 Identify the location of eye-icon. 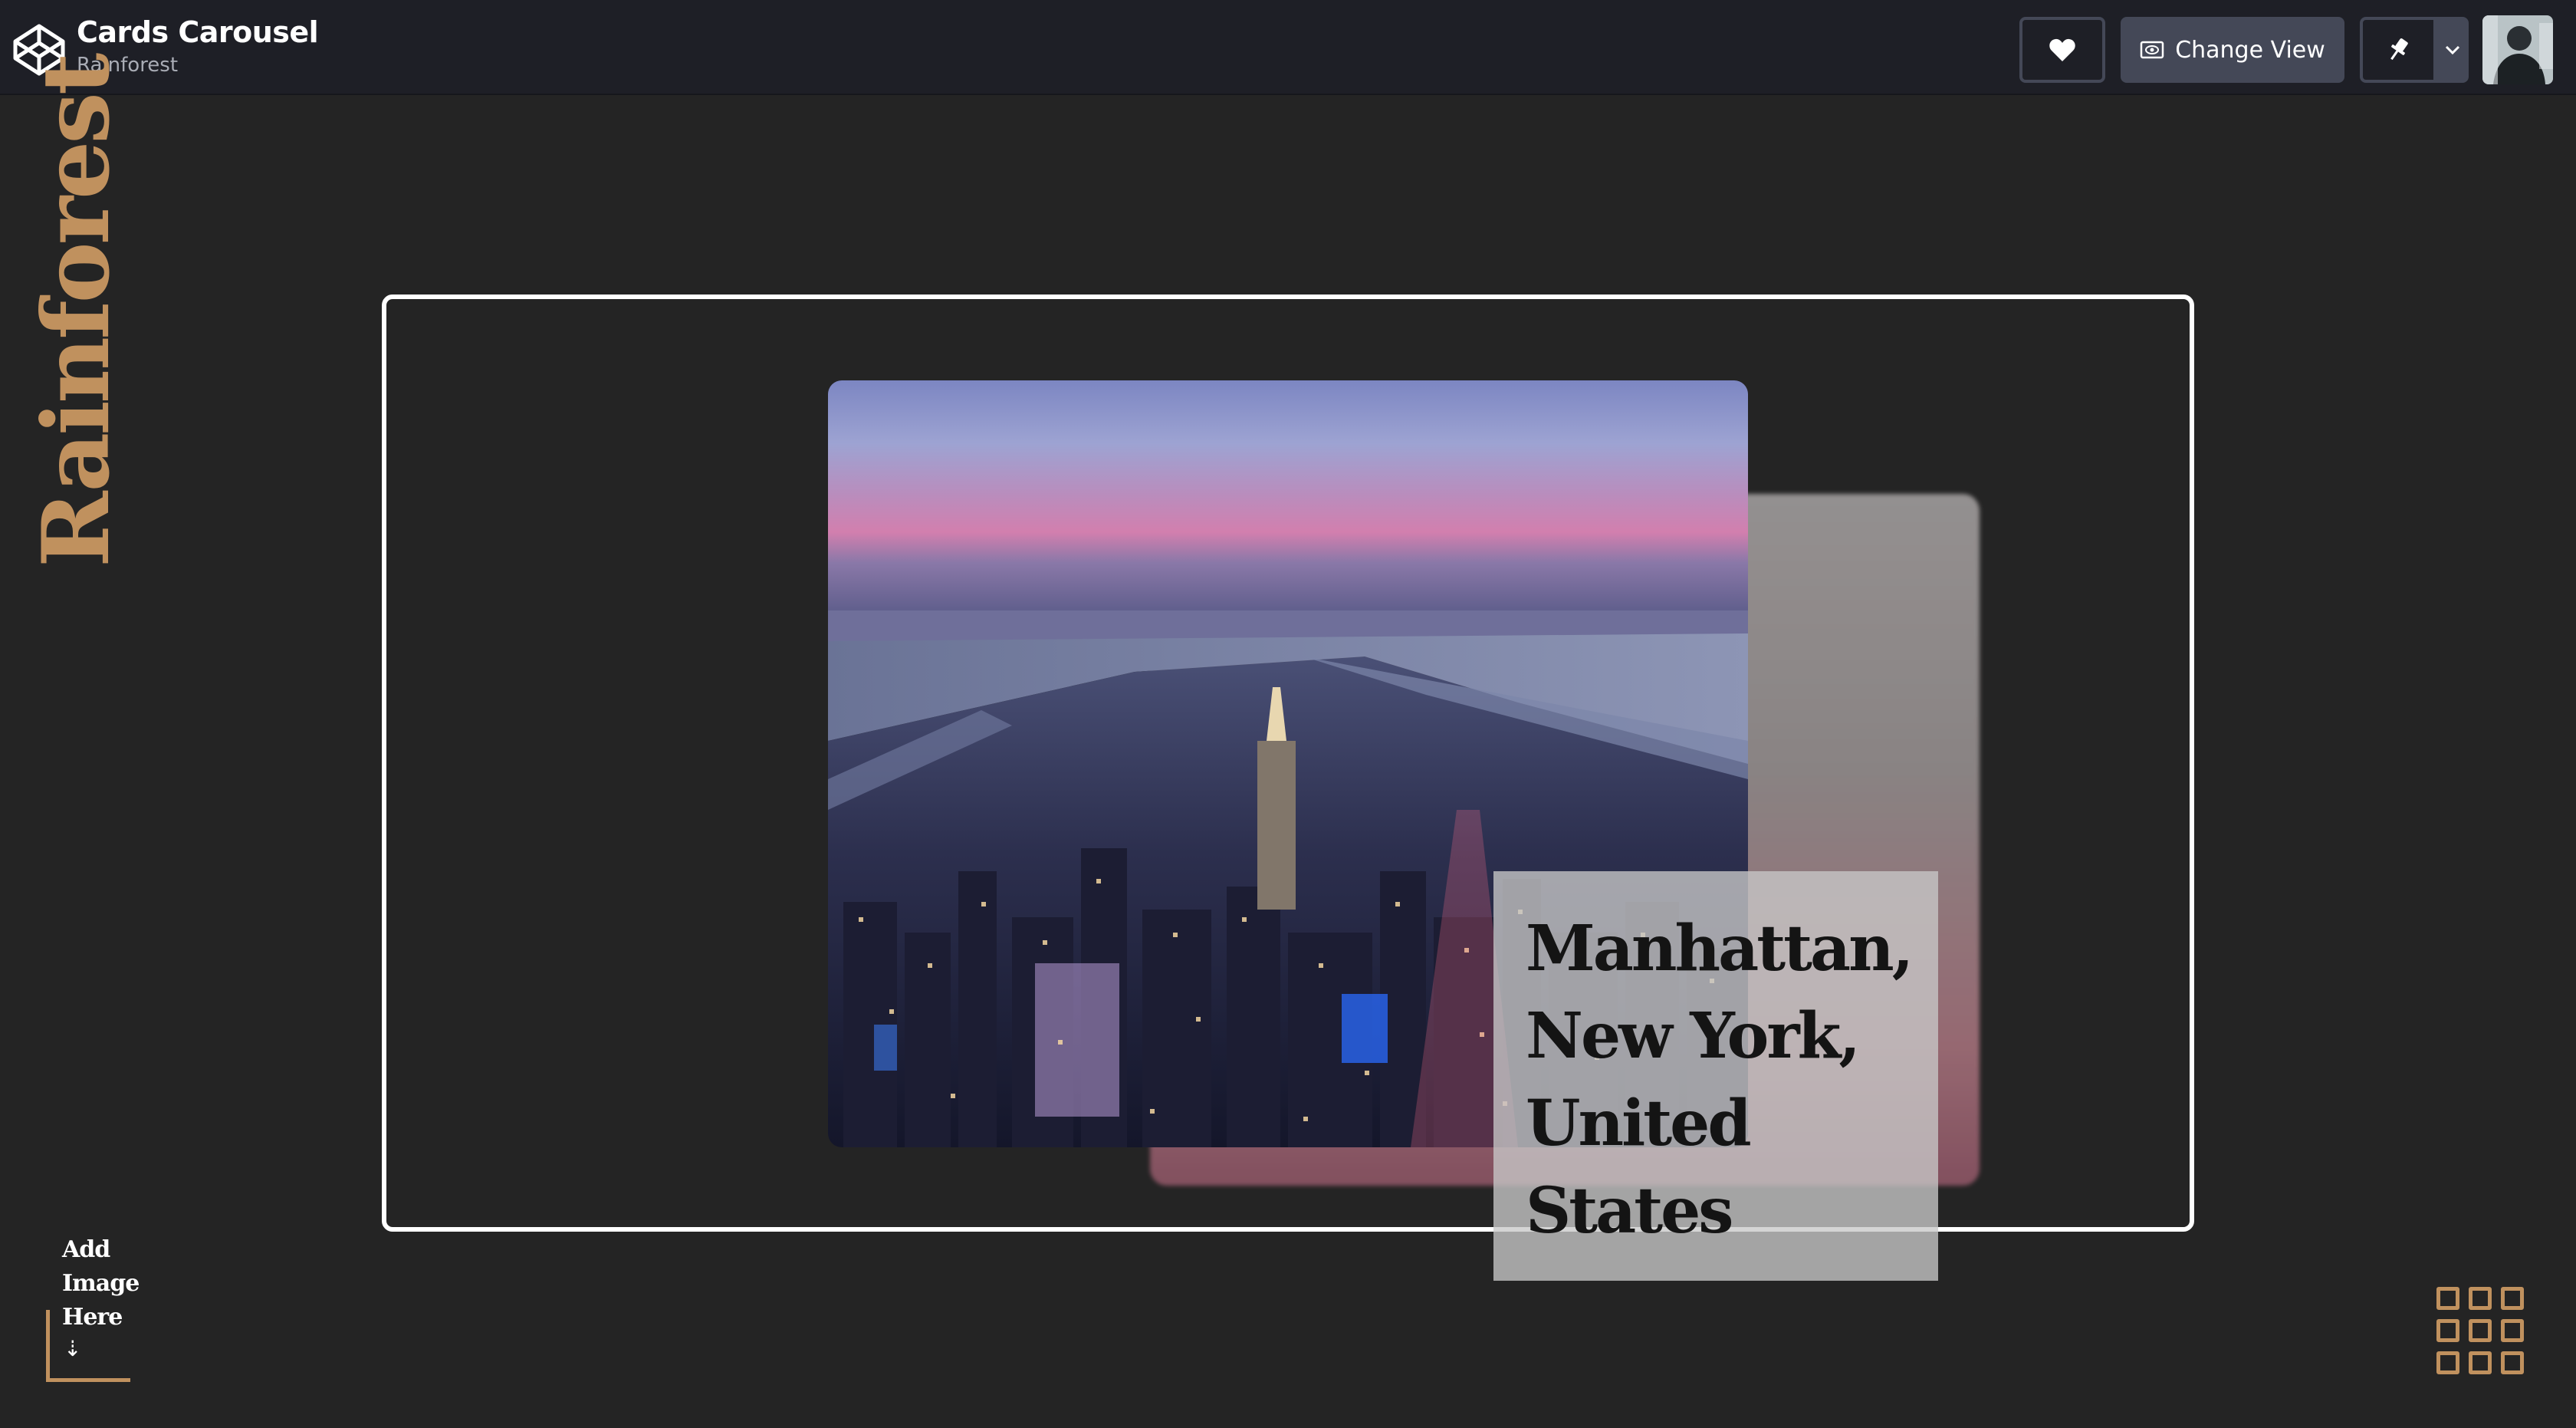
(2152, 50).